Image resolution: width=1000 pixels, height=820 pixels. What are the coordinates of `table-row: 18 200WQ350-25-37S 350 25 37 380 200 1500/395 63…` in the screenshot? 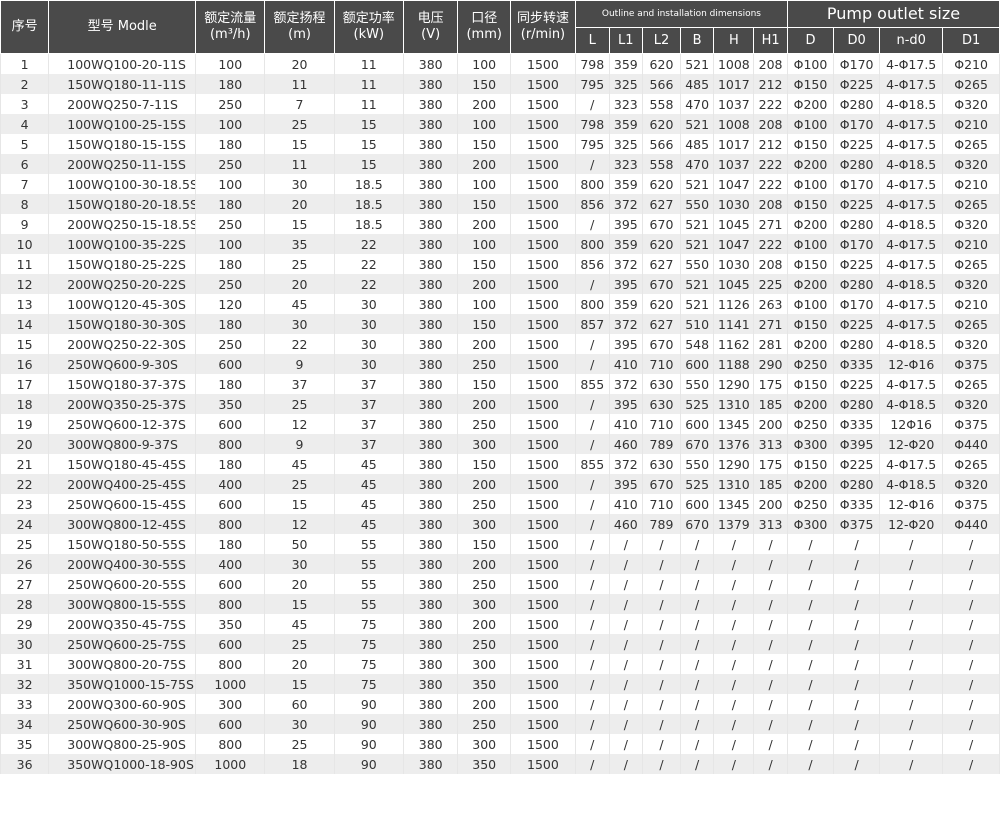 It's located at (500, 404).